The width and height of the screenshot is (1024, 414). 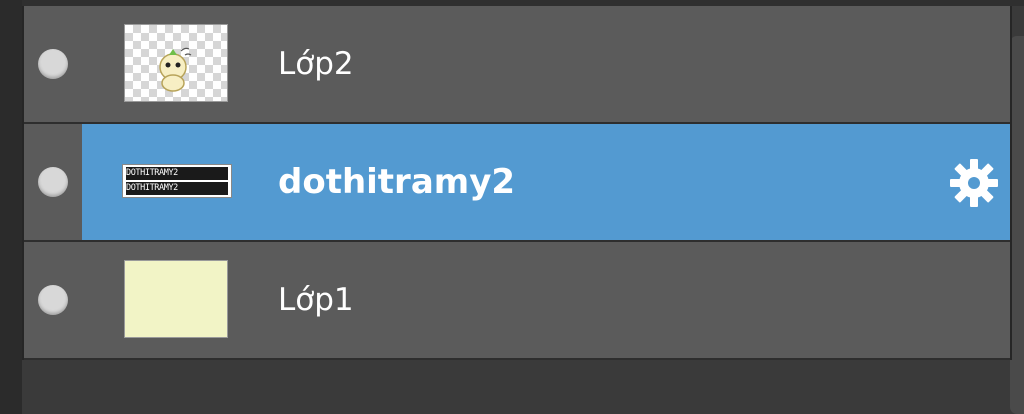 What do you see at coordinates (974, 183) in the screenshot?
I see `gear-icon` at bounding box center [974, 183].